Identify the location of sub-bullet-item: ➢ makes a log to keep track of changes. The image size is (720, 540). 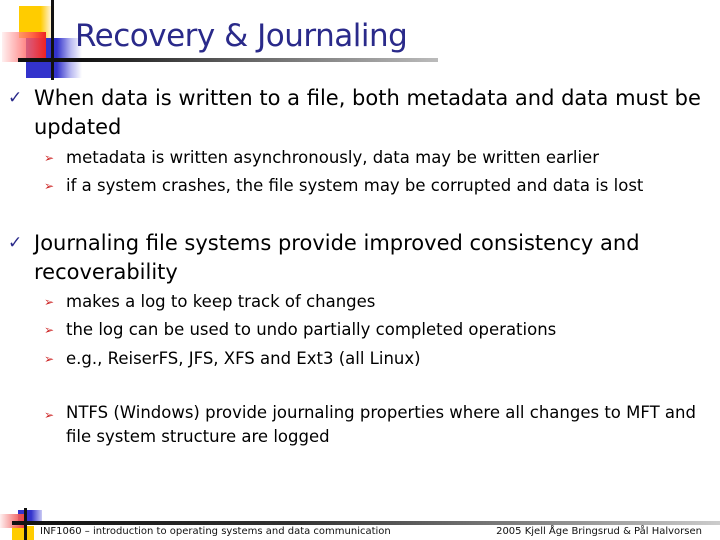
(380, 302).